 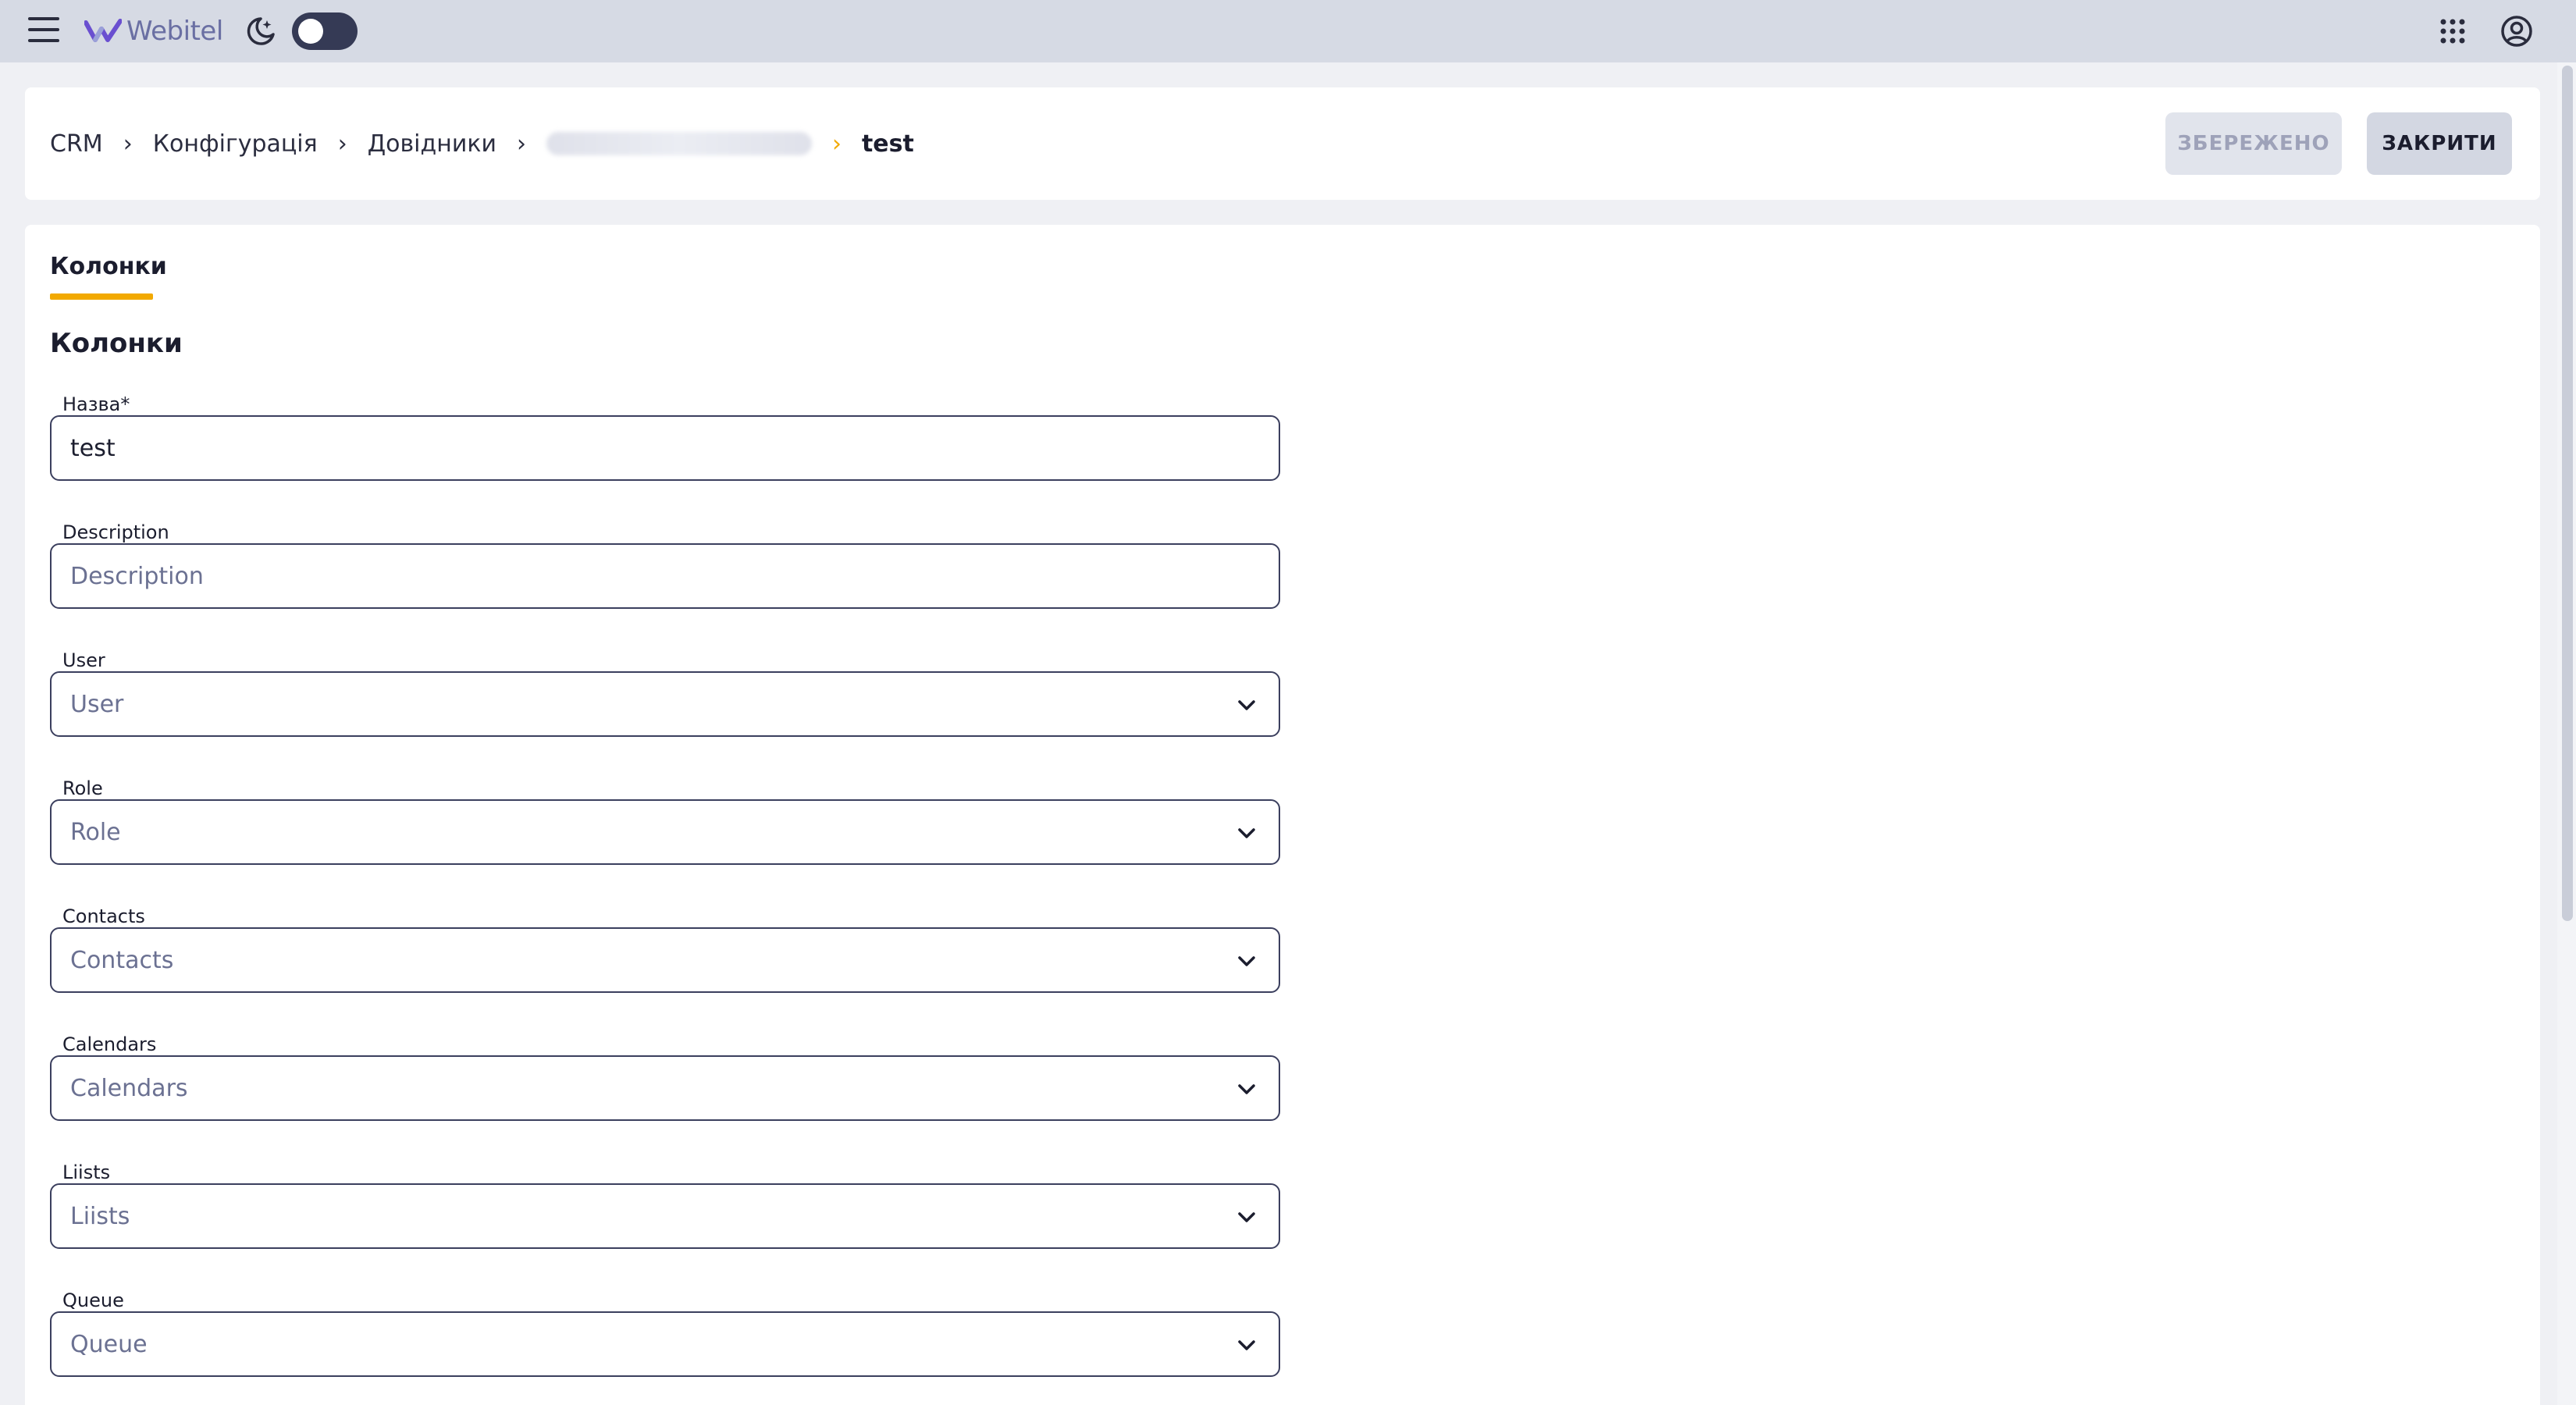 What do you see at coordinates (109, 1044) in the screenshot?
I see `field-label: Calendars` at bounding box center [109, 1044].